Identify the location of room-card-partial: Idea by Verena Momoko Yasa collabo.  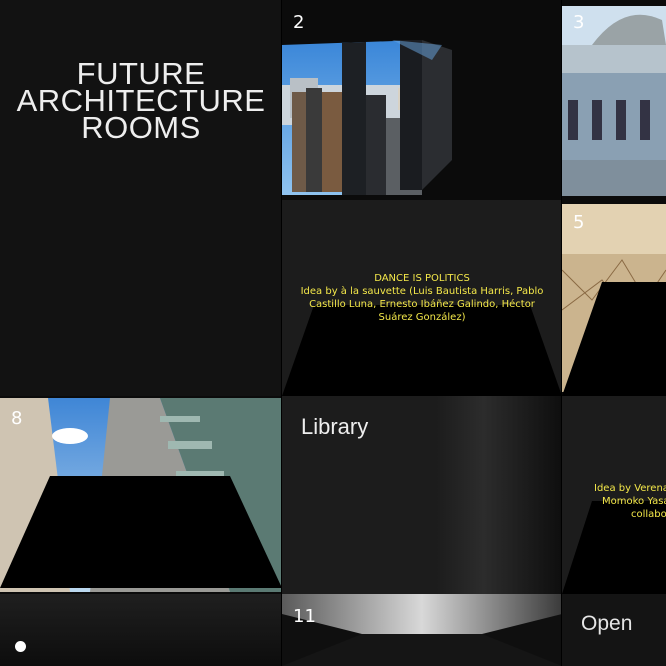
(614, 495).